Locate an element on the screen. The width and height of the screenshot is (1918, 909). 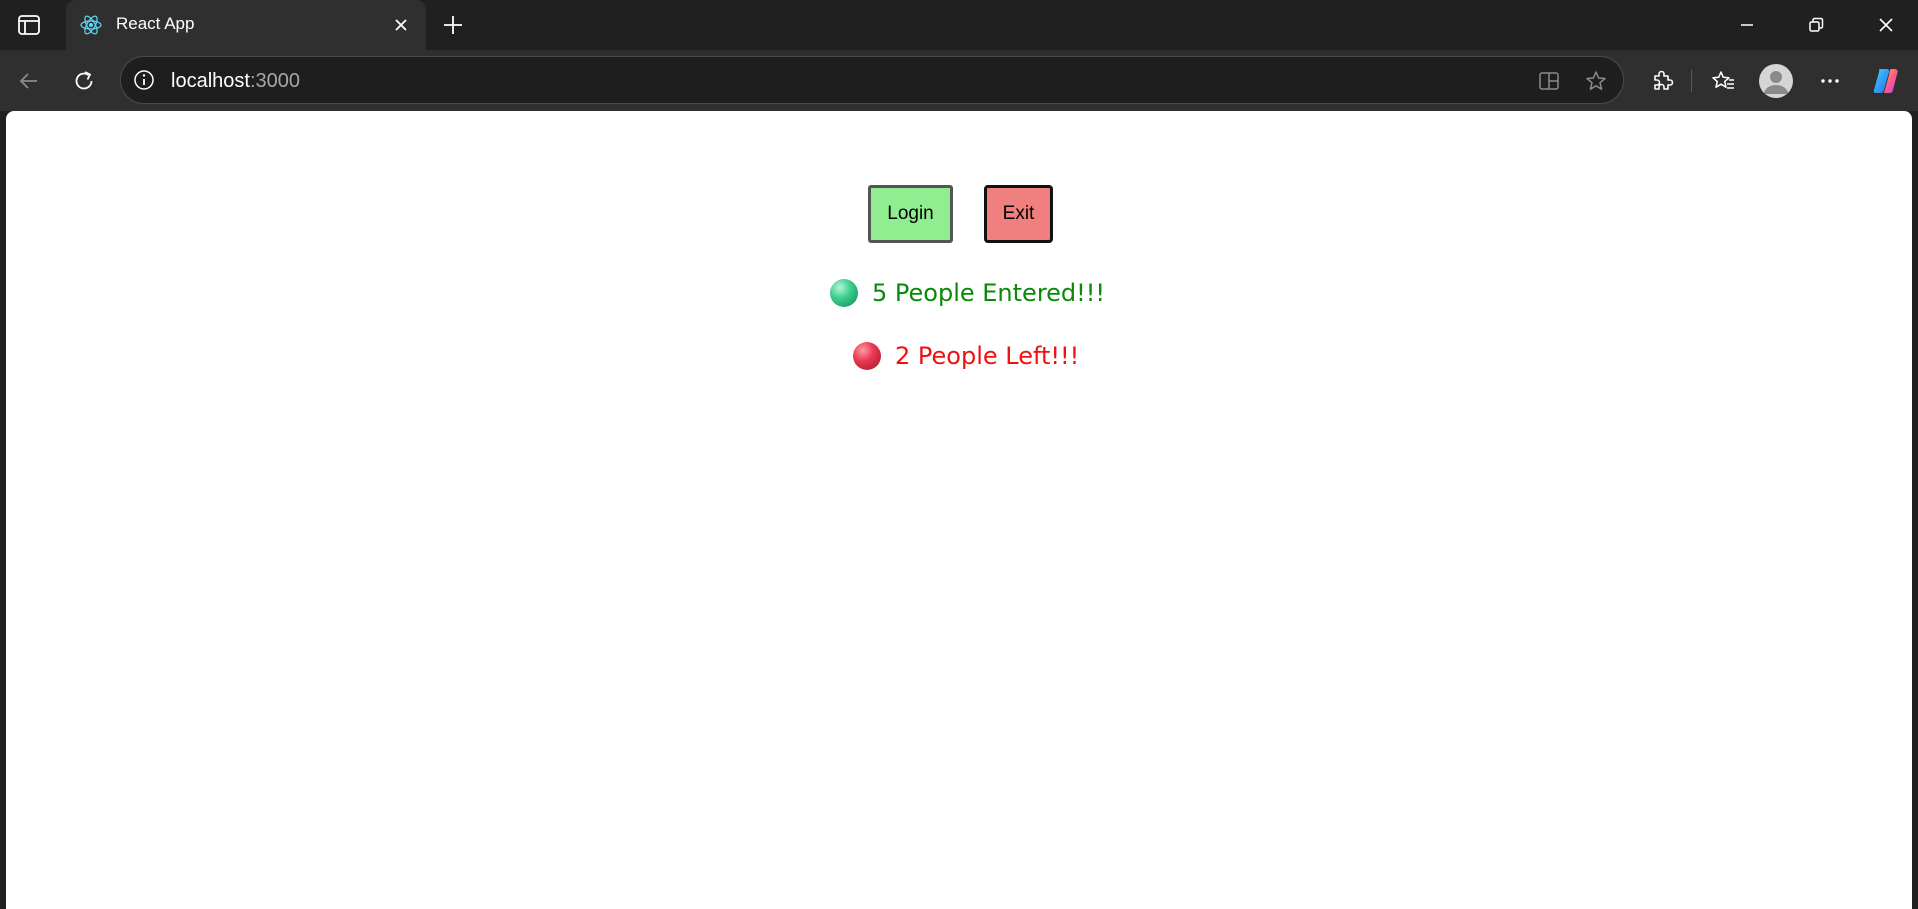
star-icon is located at coordinates (1596, 81).